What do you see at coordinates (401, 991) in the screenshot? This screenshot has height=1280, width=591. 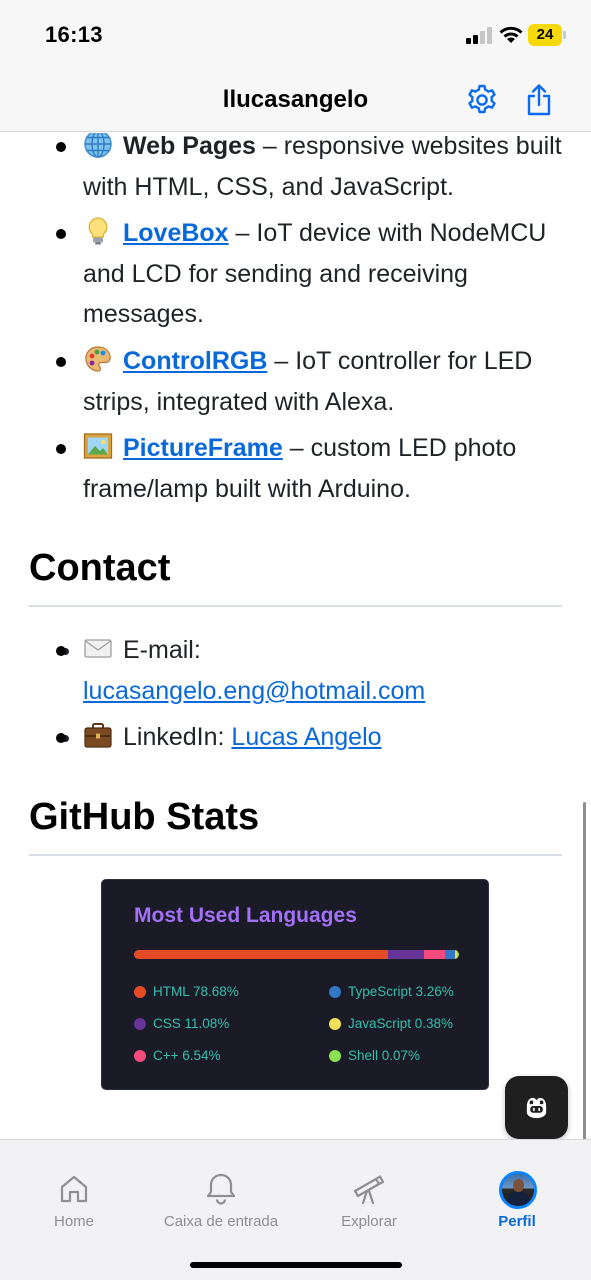 I see `legend-label: TypeScript 3.26%` at bounding box center [401, 991].